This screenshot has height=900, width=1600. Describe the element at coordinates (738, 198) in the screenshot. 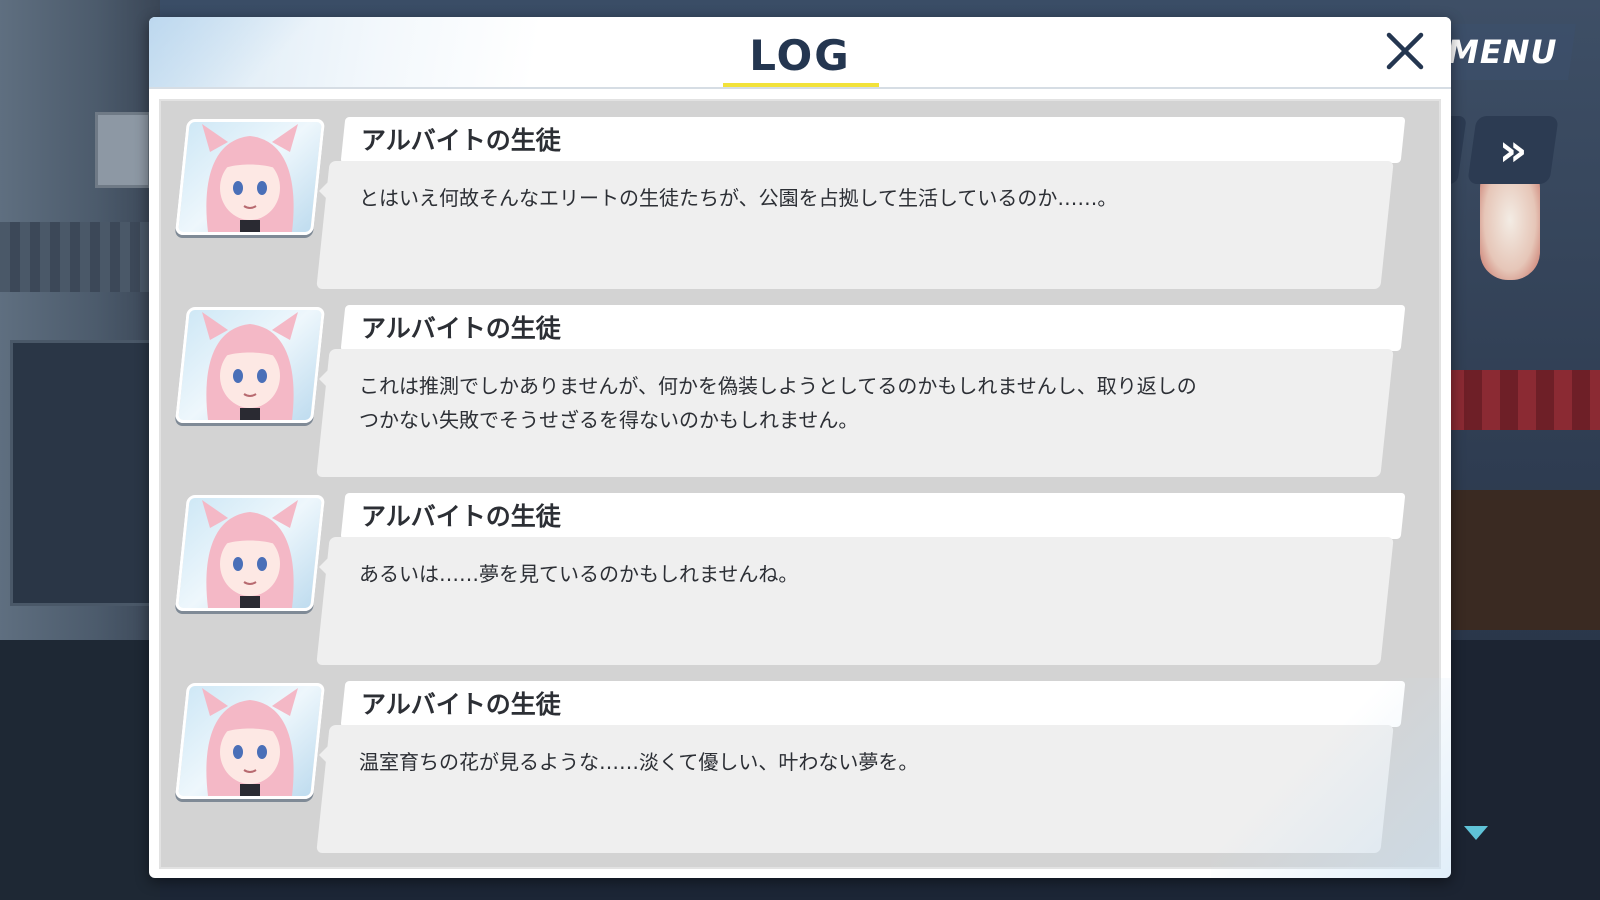

I see `message-text: とはいえ何故そんなエリートの生徒たちが、公園を占拠して生活しているのか……。` at that location.